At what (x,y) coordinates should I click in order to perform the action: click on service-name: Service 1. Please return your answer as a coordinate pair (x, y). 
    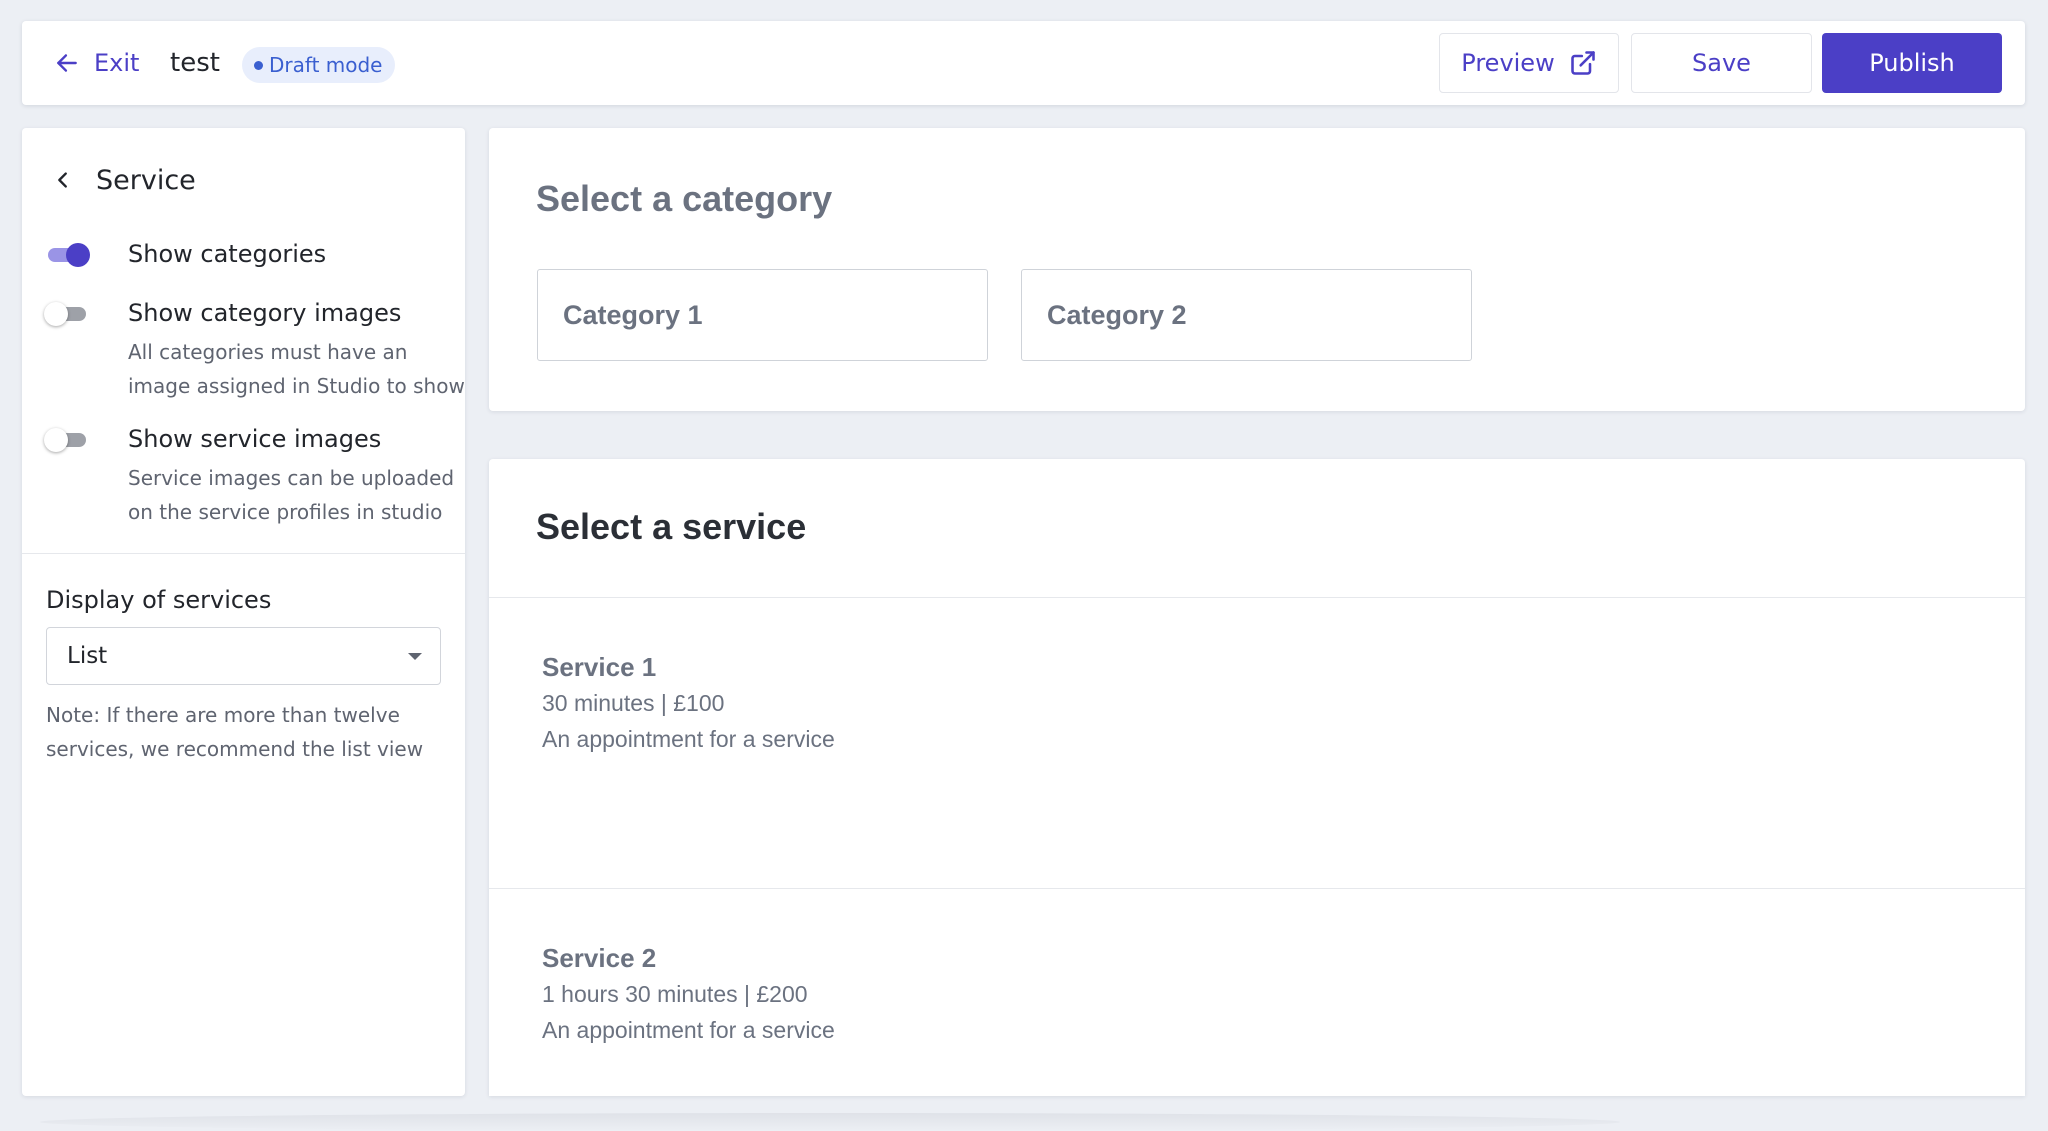
    Looking at the image, I should click on (599, 667).